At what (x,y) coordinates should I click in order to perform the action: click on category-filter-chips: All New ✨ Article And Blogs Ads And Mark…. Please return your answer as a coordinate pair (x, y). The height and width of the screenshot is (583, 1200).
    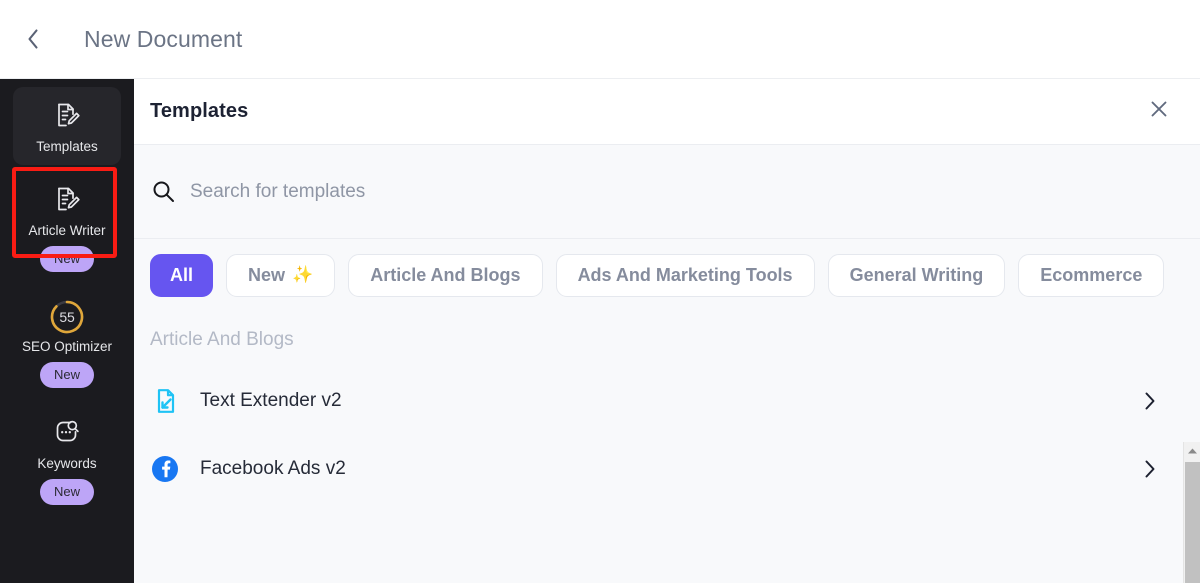
    Looking at the image, I should click on (667, 275).